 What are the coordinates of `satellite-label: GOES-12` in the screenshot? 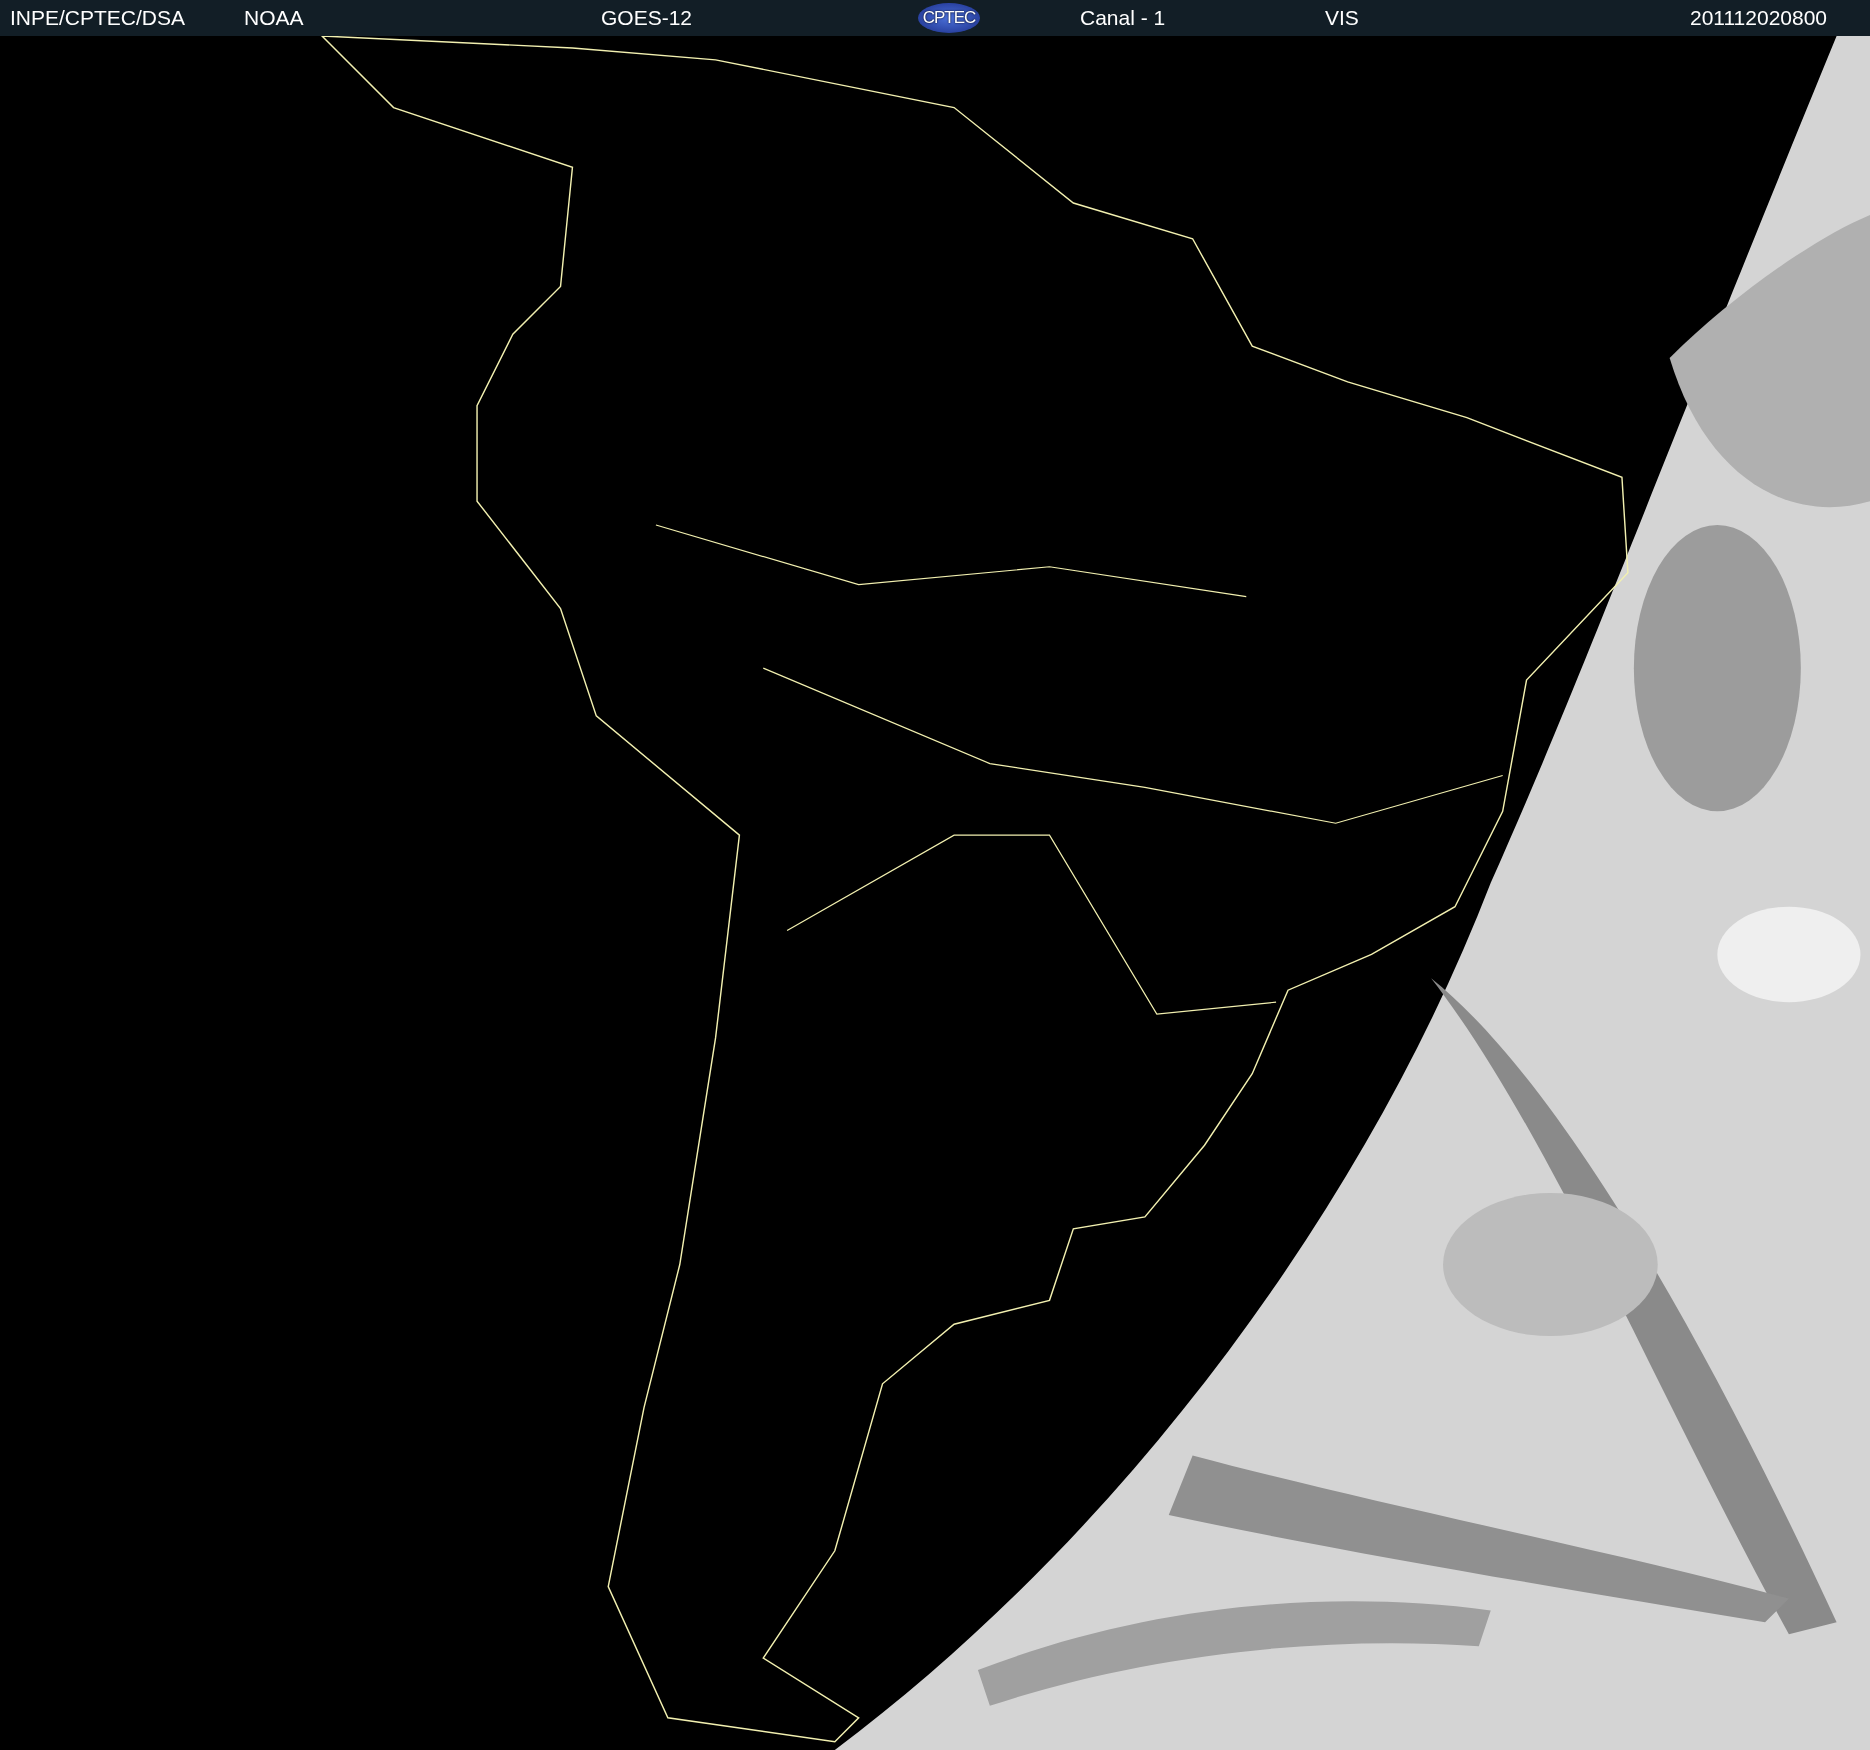 It's located at (647, 17).